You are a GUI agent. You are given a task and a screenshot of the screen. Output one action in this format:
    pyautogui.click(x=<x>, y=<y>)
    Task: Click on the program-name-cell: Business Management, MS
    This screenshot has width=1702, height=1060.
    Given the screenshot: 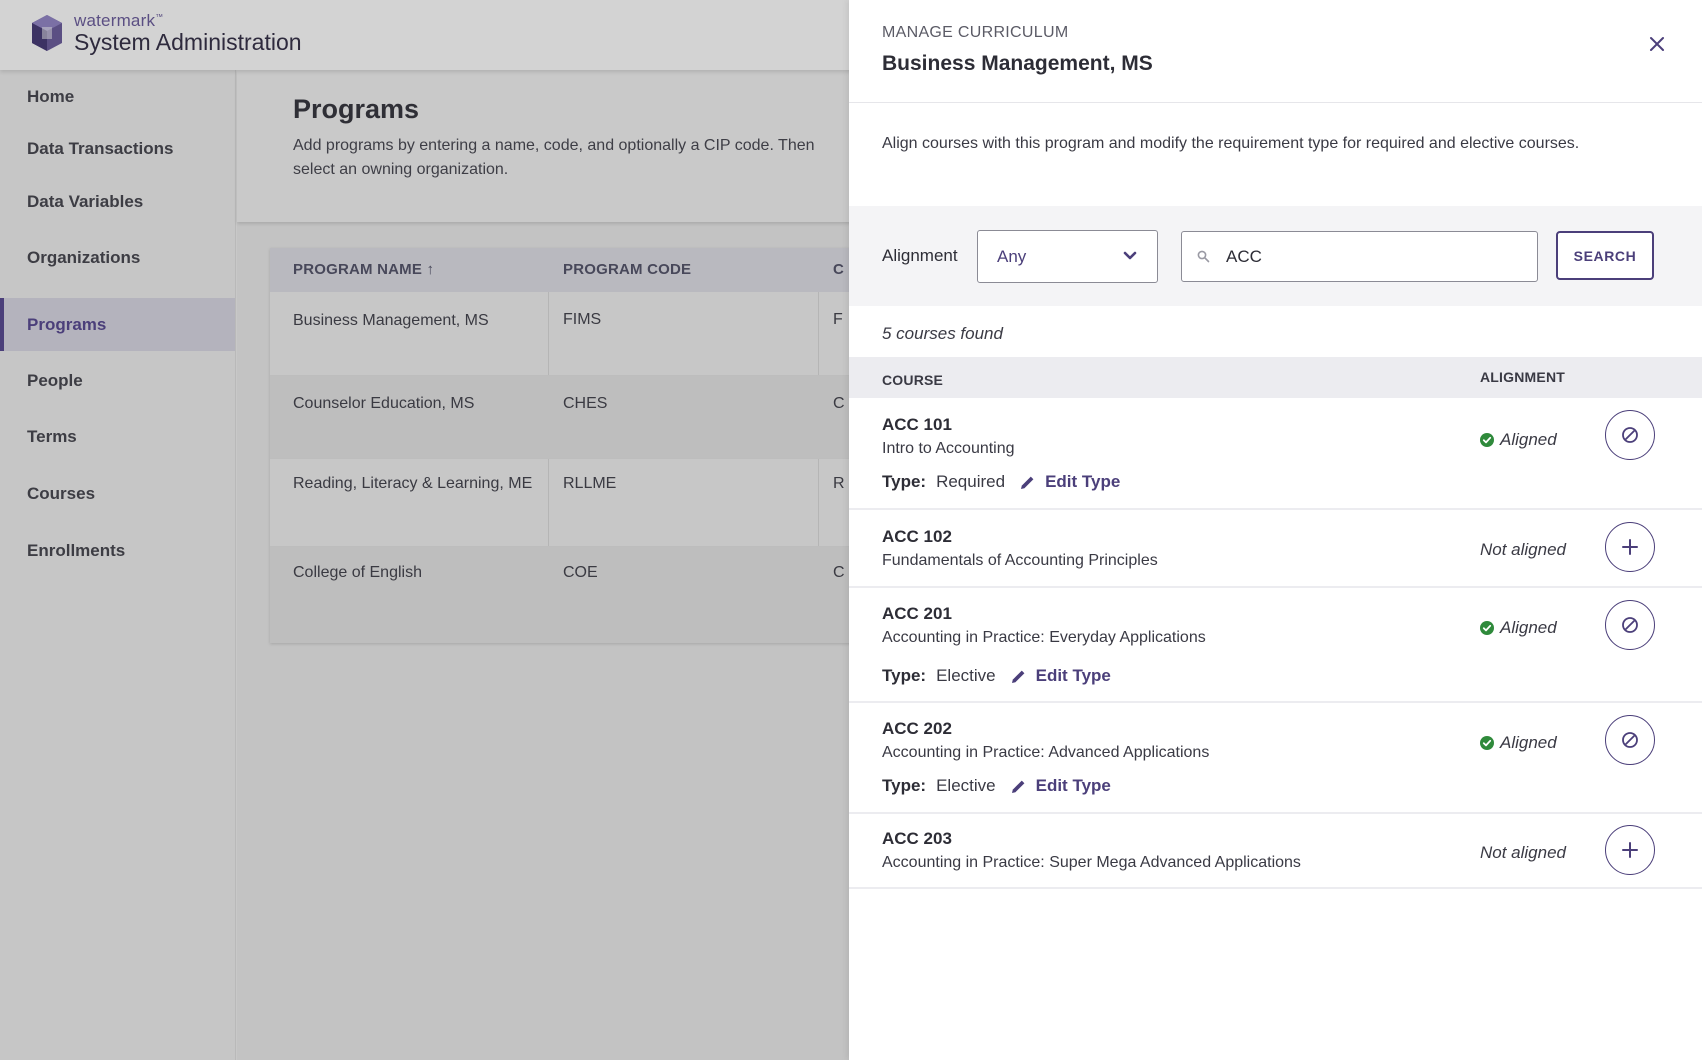 What is the action you would take?
    pyautogui.click(x=391, y=320)
    